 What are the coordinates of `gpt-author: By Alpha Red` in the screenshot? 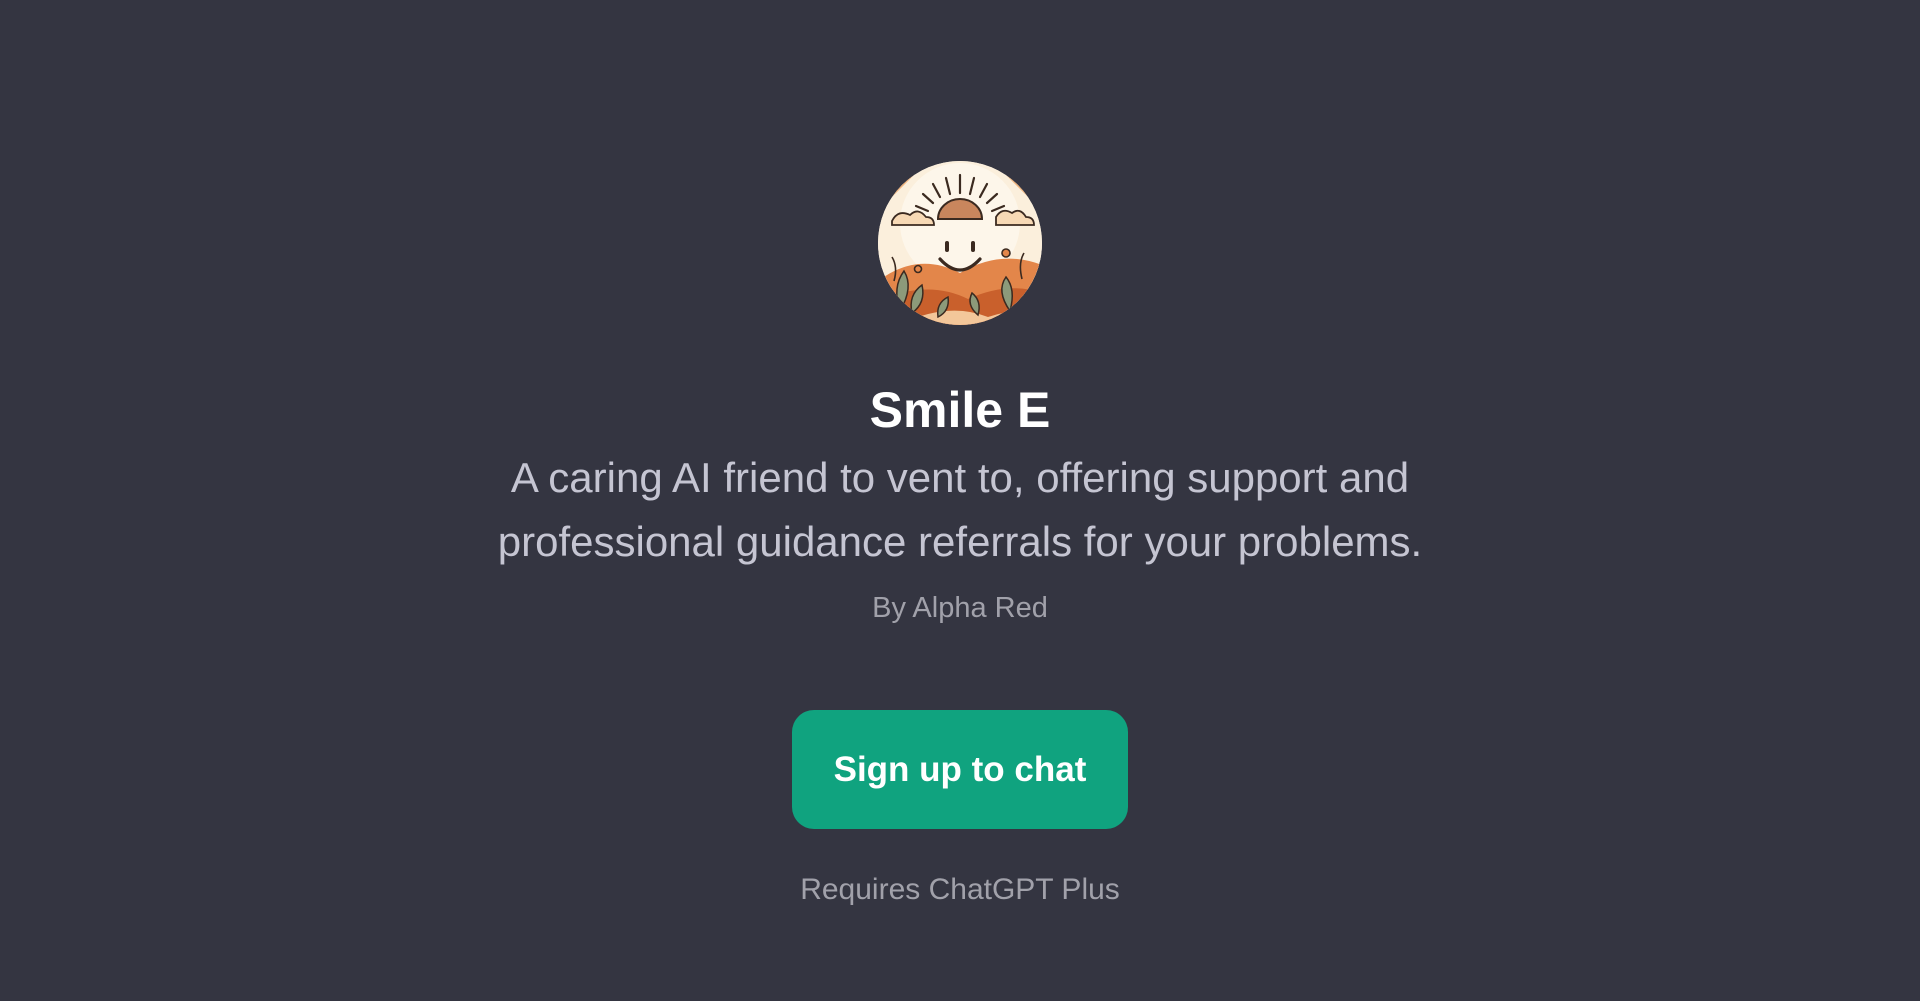 It's located at (960, 608).